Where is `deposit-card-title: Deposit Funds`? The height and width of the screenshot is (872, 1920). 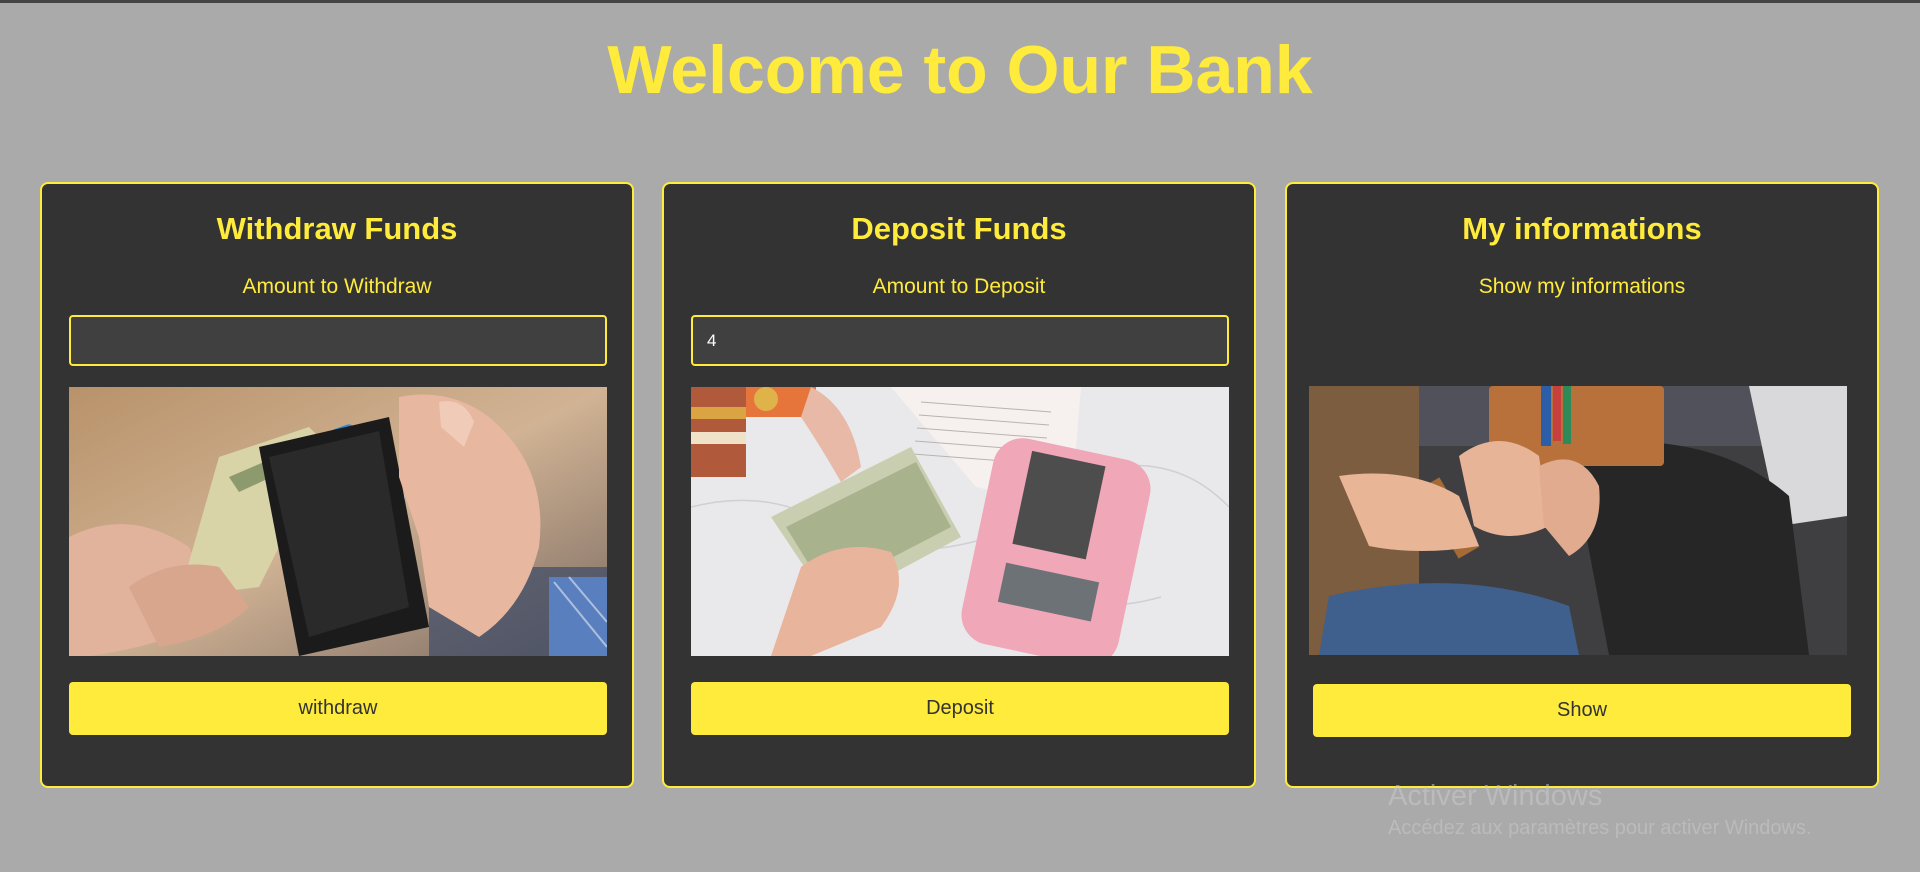
deposit-card-title: Deposit Funds is located at coordinates (959, 228).